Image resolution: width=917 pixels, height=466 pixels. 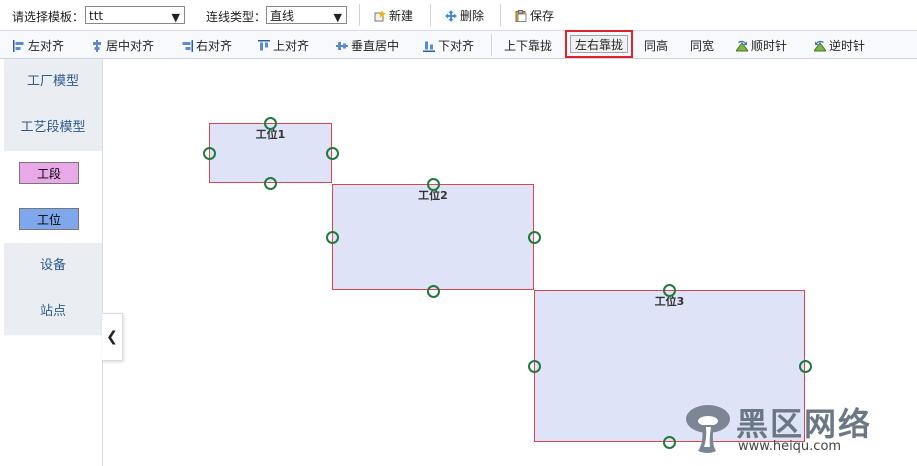 I want to click on station-shape-label: 工位, so click(x=48, y=220).